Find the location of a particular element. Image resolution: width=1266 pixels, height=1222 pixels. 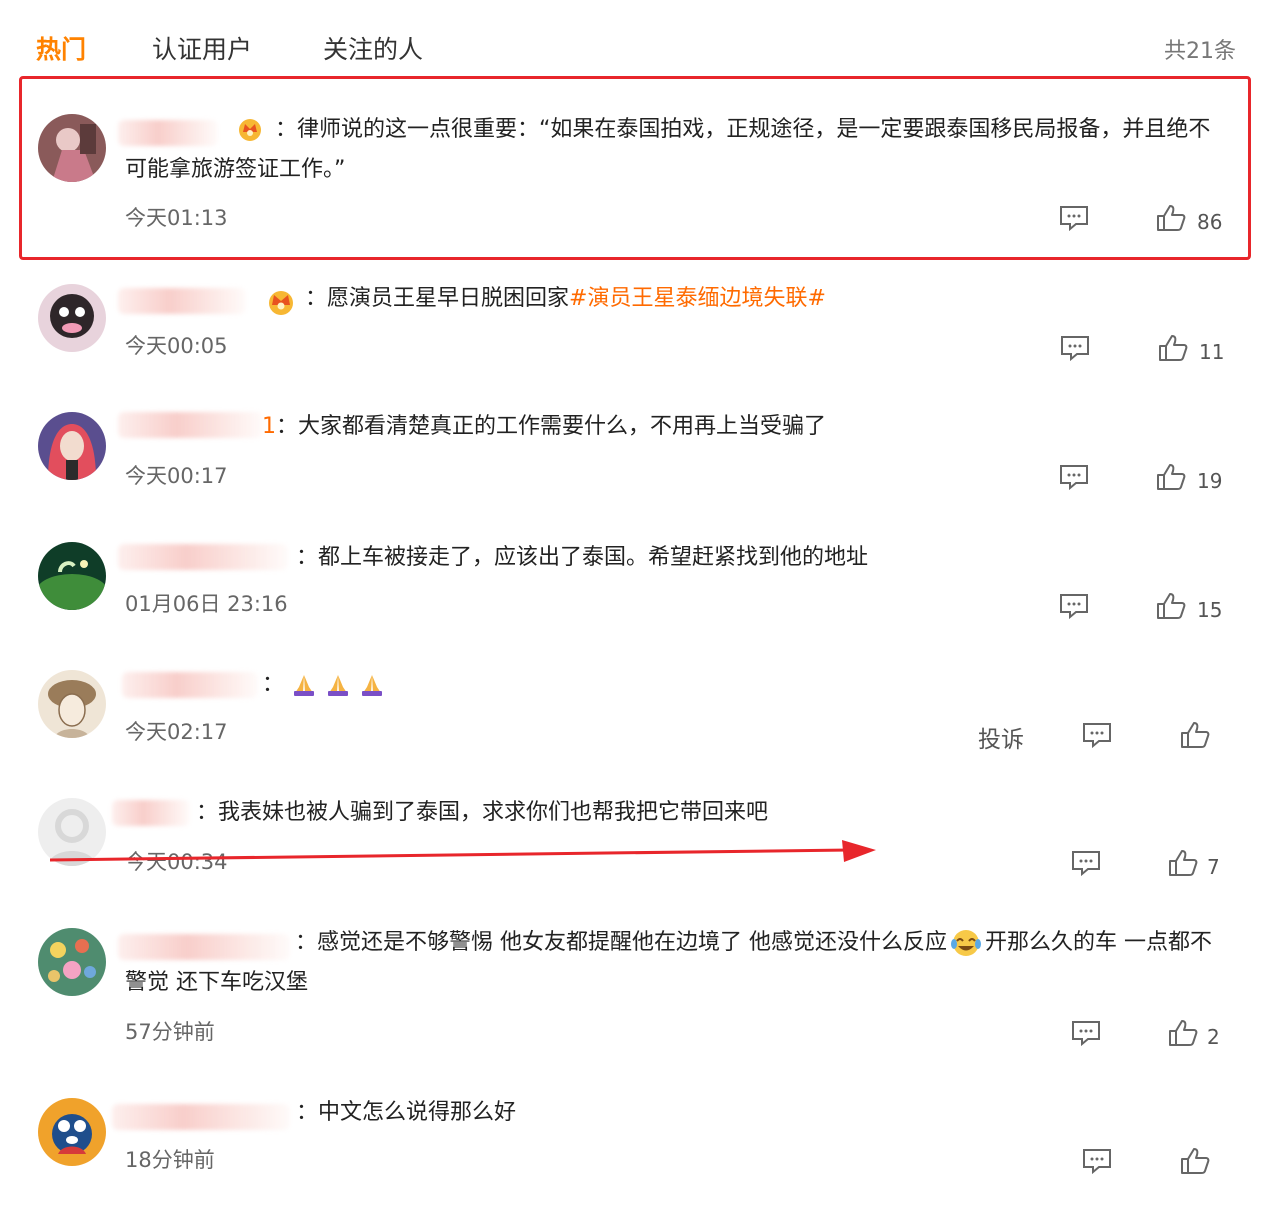

comment-body: 我表妹也被人骗到了泰国，求求你们也帮我把它带回来吧 is located at coordinates (493, 812).